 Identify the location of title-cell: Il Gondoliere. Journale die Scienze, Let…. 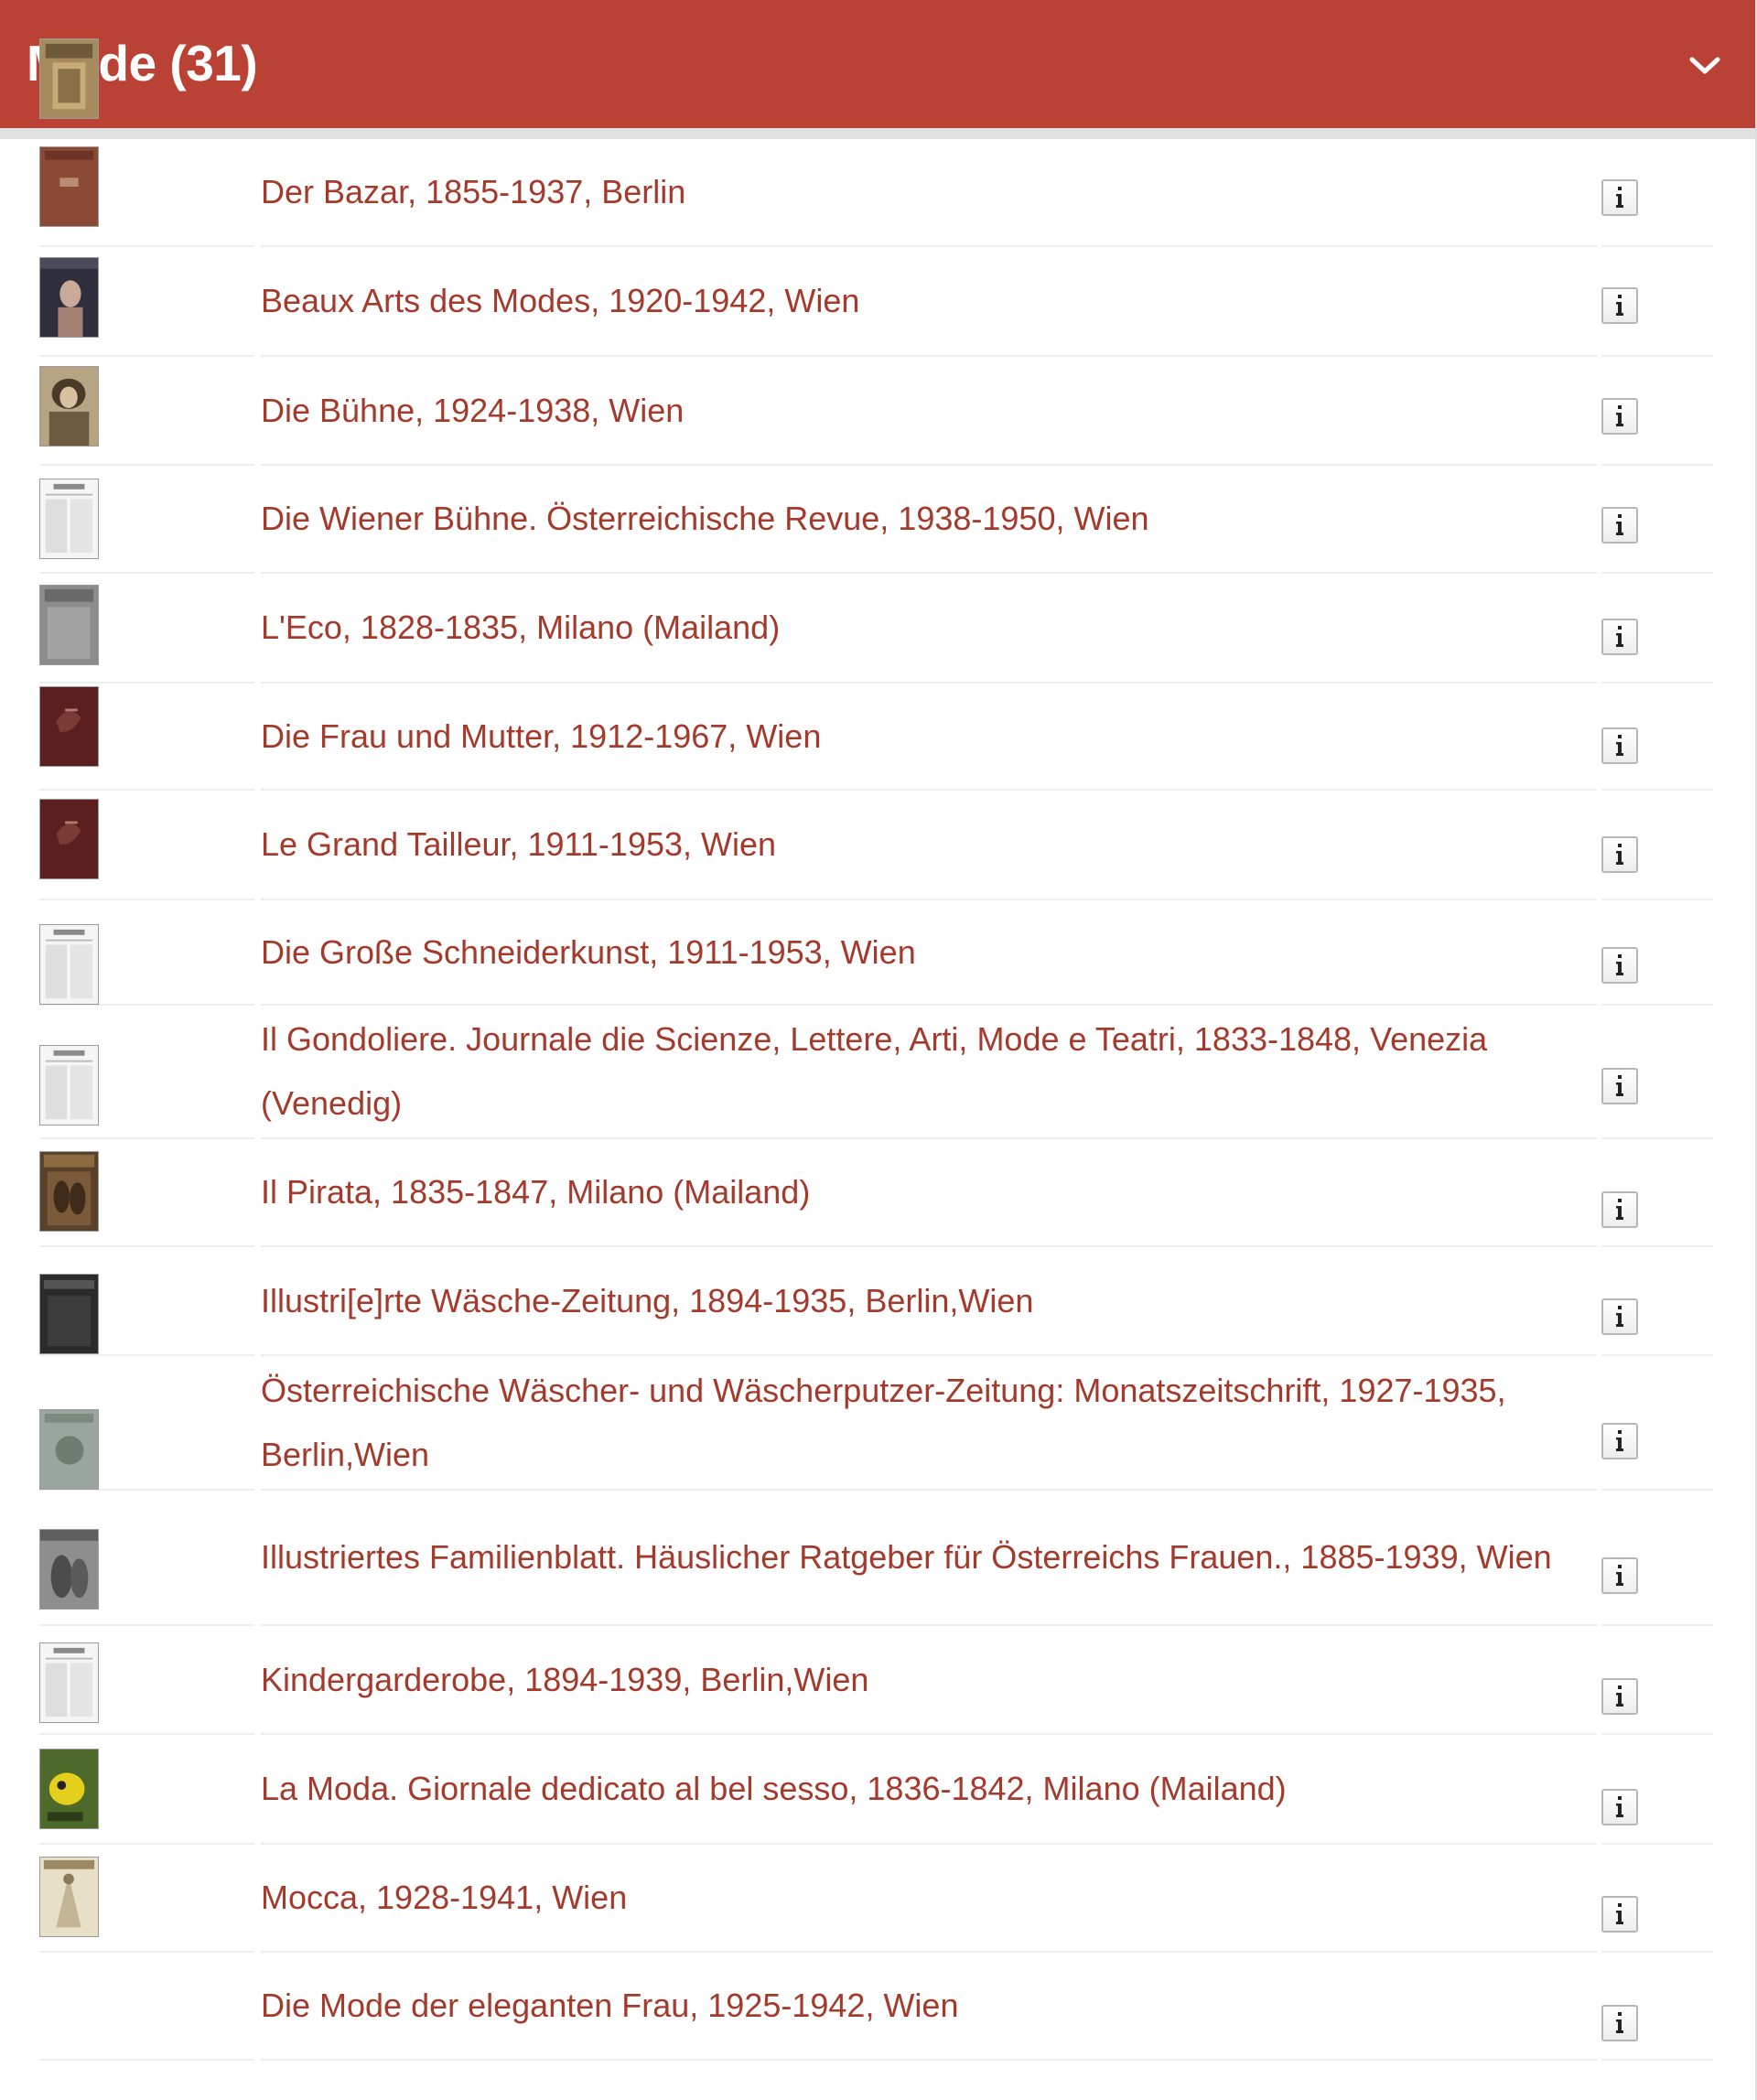
(929, 1072).